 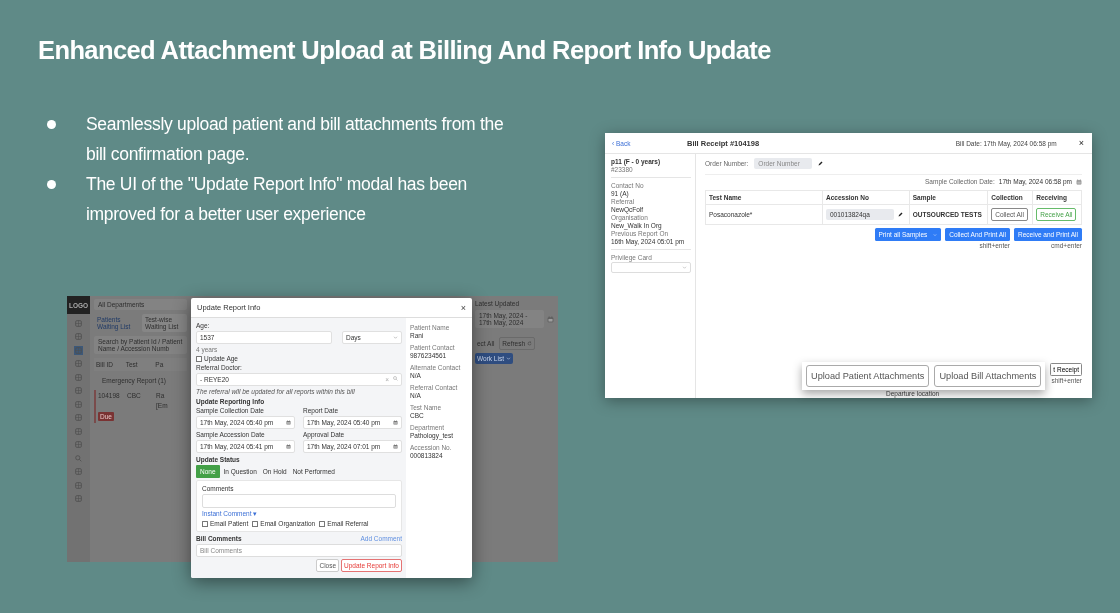 I want to click on comments-field, so click(x=299, y=501).